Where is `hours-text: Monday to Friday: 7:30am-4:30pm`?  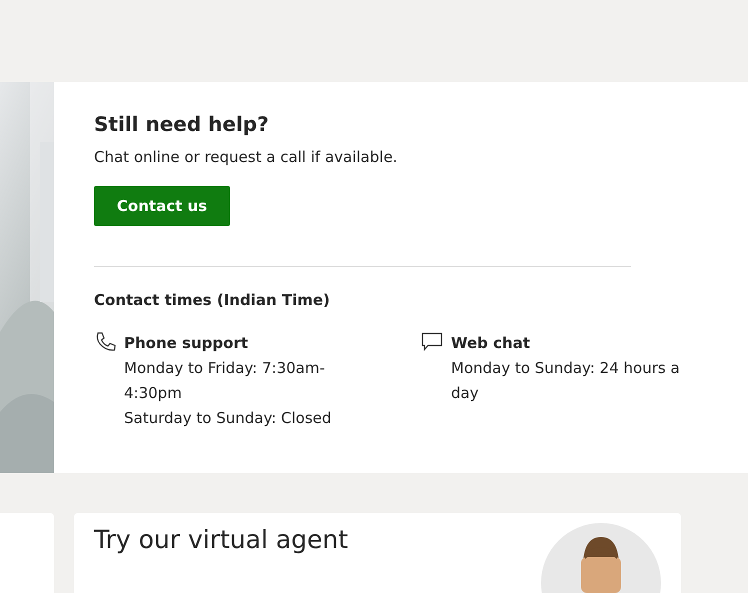 hours-text: Monday to Friday: 7:30am-4:30pm is located at coordinates (225, 381).